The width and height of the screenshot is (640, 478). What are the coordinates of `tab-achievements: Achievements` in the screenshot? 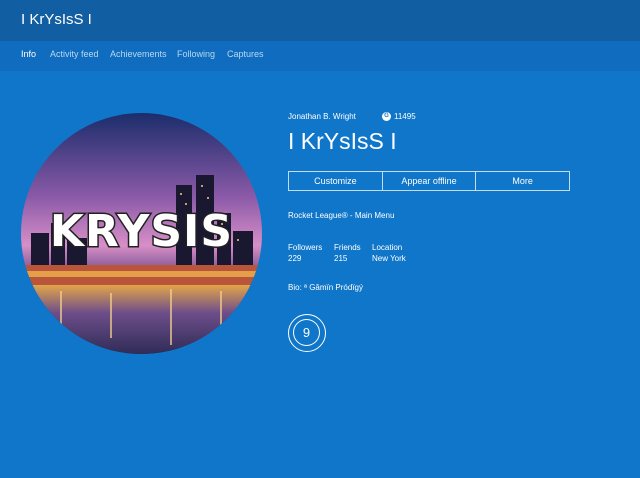 It's located at (138, 54).